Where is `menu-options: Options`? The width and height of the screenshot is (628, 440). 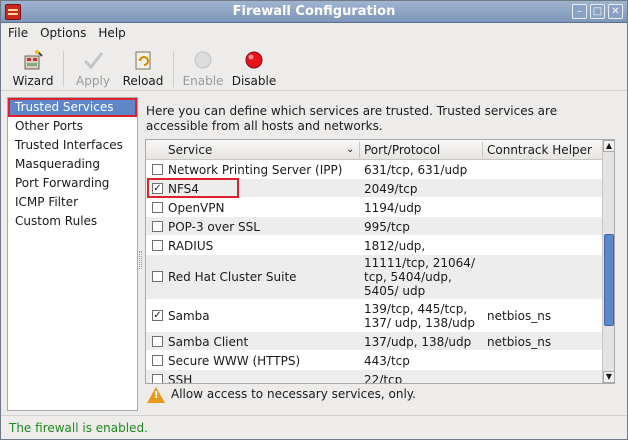
menu-options: Options is located at coordinates (62, 31).